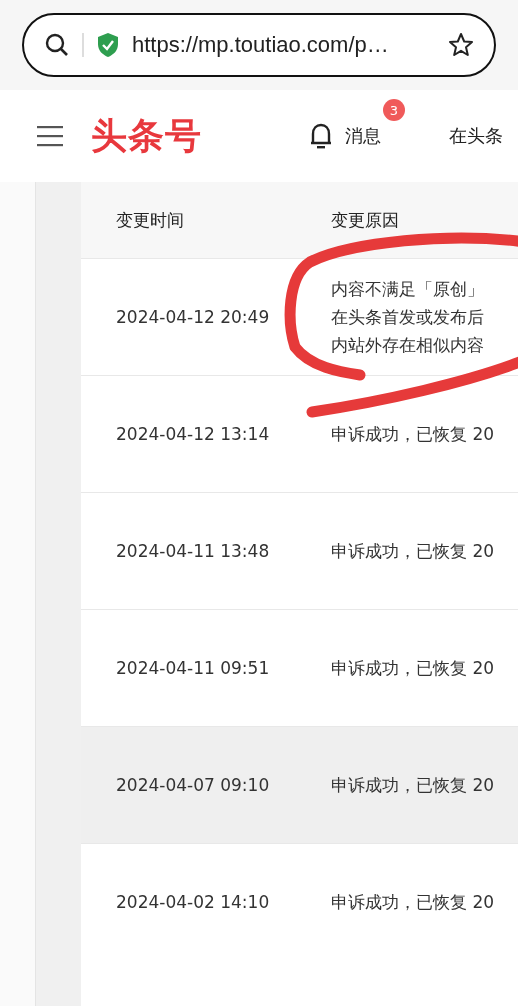  What do you see at coordinates (146, 136) in the screenshot?
I see `logo: 头条号` at bounding box center [146, 136].